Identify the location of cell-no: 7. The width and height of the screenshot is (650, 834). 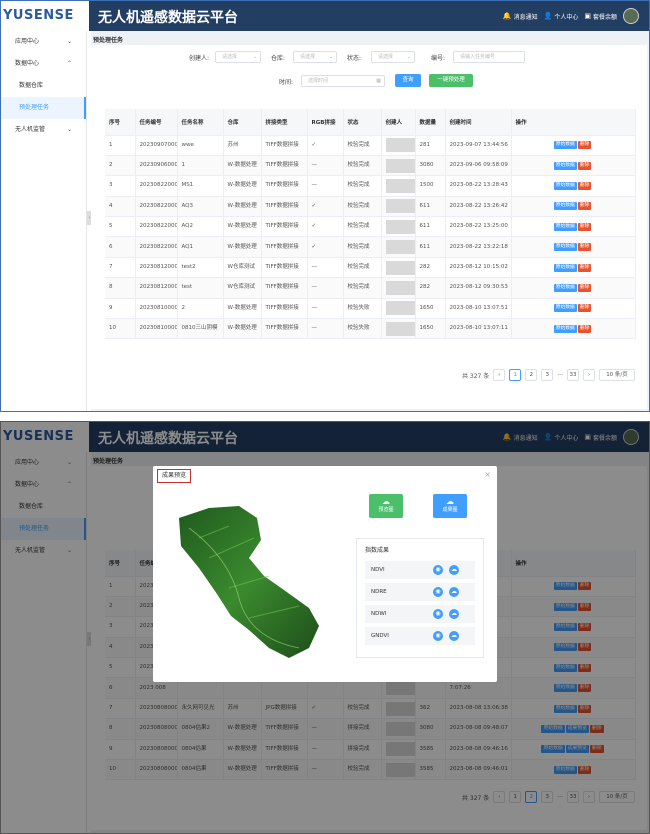
(120, 268).